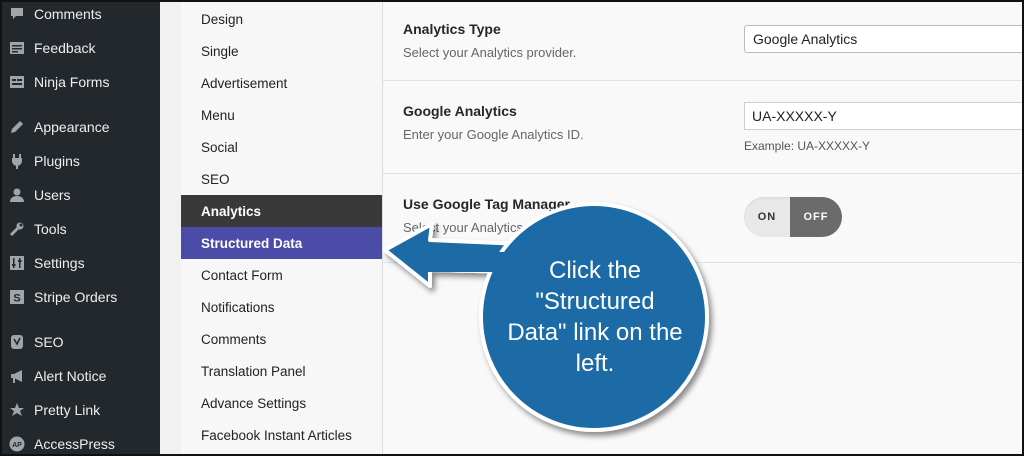 The width and height of the screenshot is (1024, 456). Describe the element at coordinates (452, 29) in the screenshot. I see `analytics-type-title: Analytics Type` at that location.